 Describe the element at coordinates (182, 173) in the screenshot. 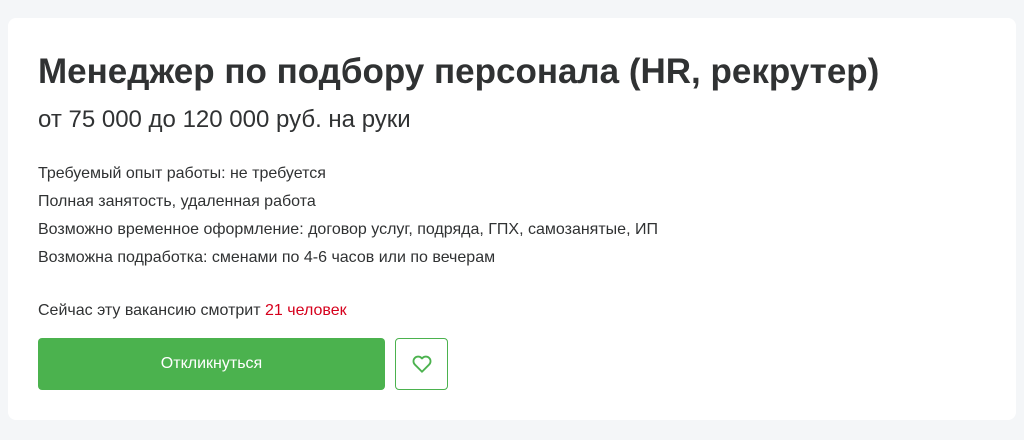

I see `vacancy-detail-experience: Требуемый опыт работы: не требуется` at that location.